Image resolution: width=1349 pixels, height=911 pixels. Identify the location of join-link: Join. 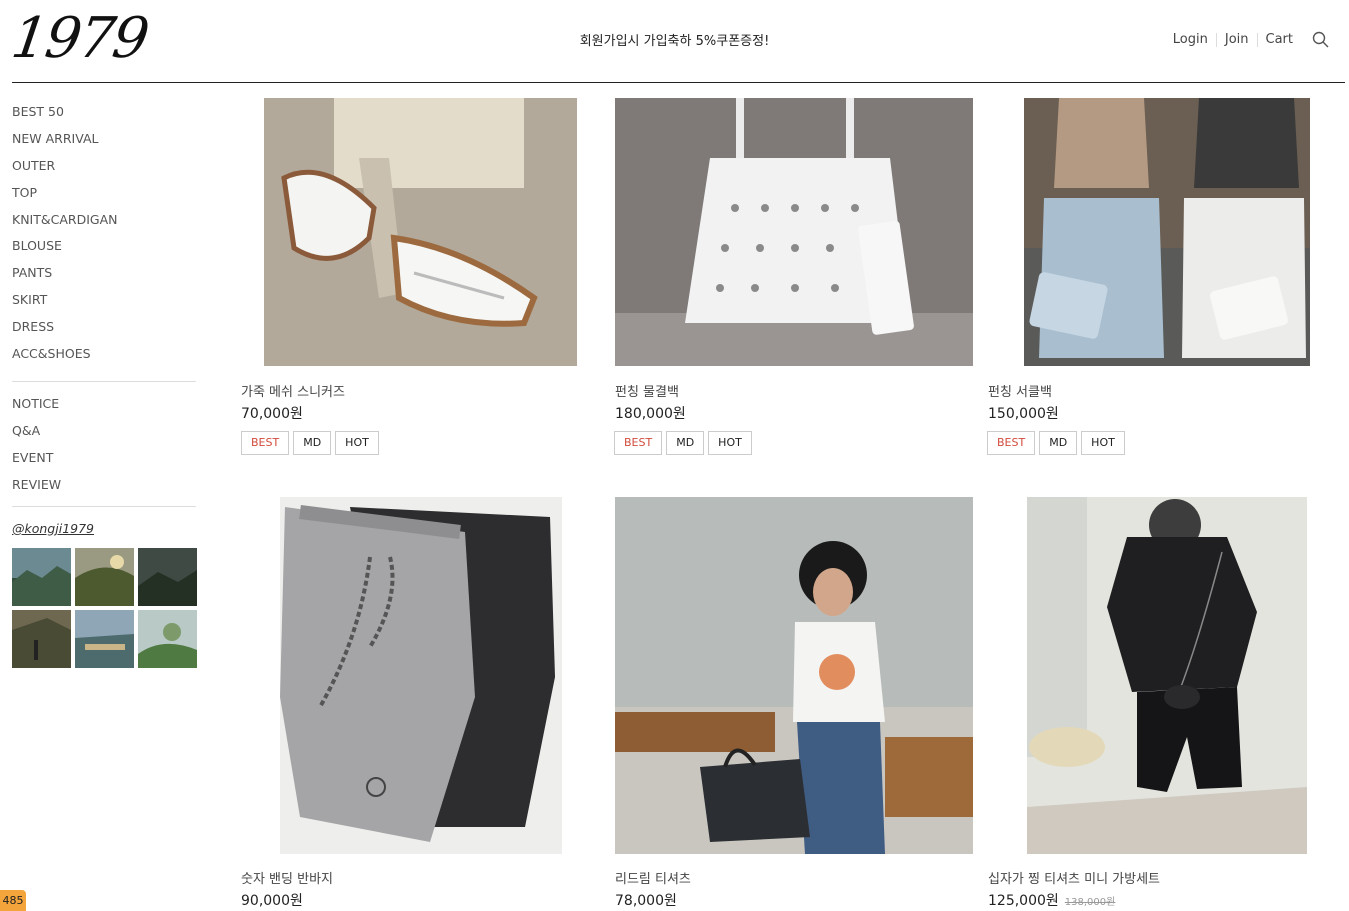
(1236, 40).